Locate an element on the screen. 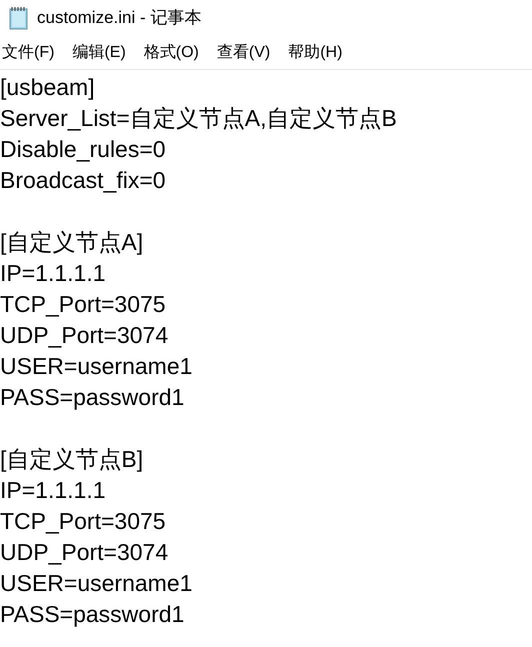  text-line: Broadcast_fix=0 is located at coordinates (83, 180).